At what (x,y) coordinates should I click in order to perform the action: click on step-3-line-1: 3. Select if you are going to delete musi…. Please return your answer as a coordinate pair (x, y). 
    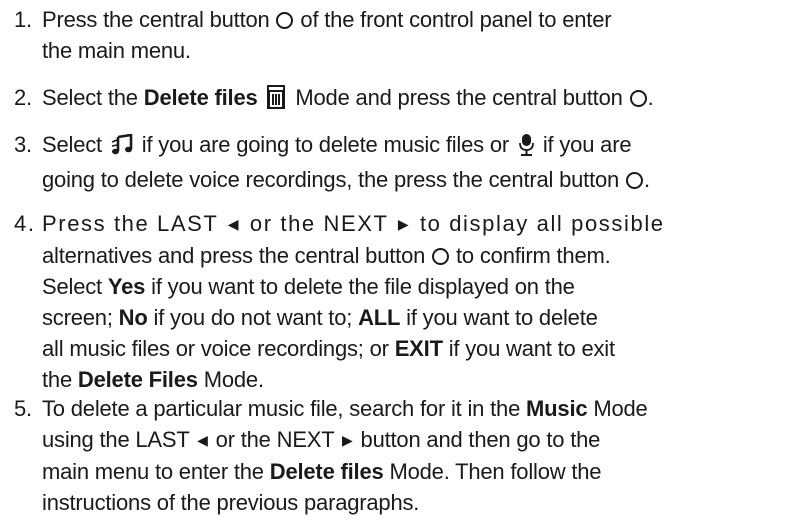
    Looking at the image, I should click on (332, 146).